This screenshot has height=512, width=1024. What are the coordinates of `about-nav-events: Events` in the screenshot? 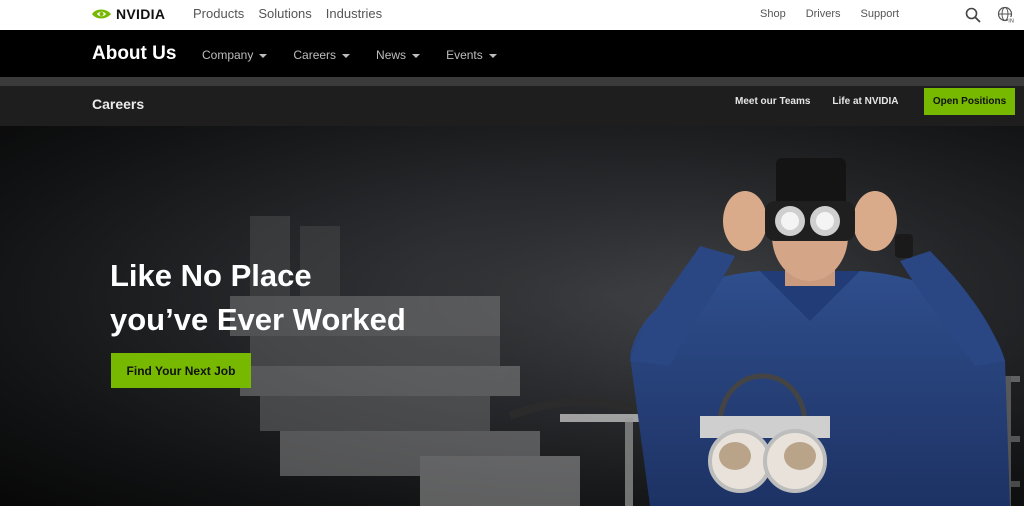 It's located at (471, 55).